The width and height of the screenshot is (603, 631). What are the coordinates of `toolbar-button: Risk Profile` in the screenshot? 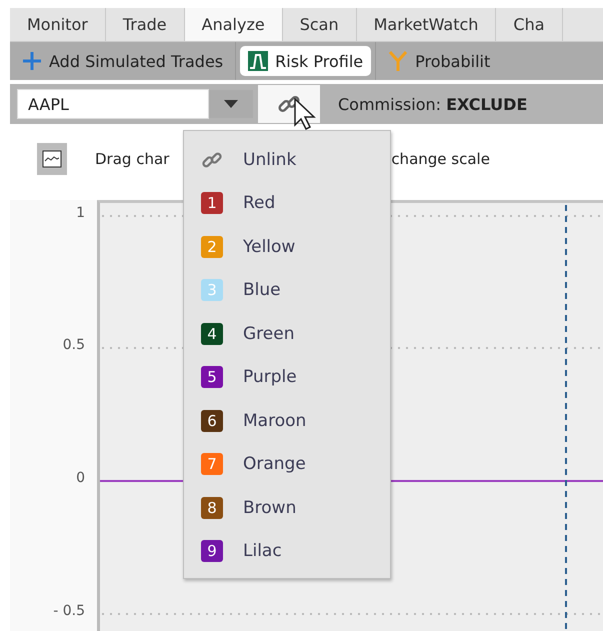 It's located at (306, 61).